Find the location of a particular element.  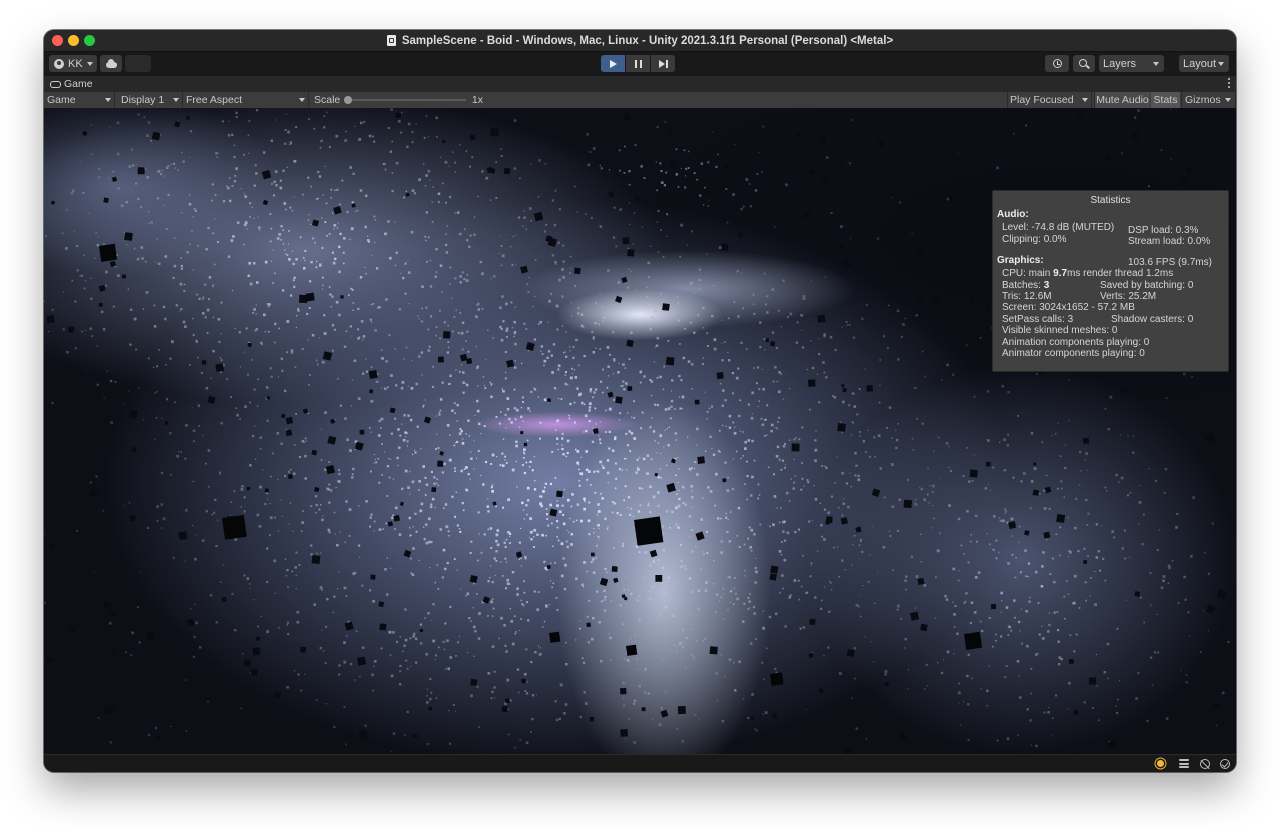

display-select: Display 1 is located at coordinates (150, 100).